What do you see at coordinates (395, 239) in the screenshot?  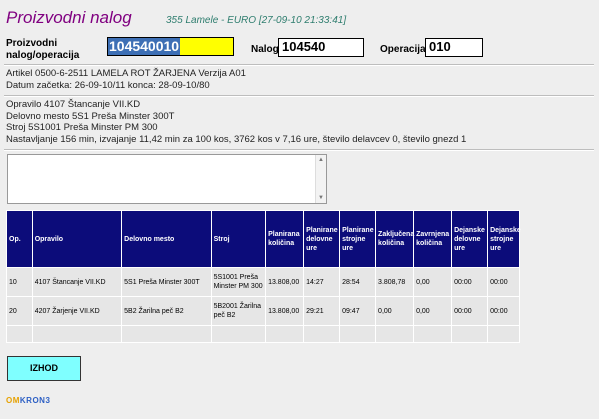 I see `col-header: Zaključena količina` at bounding box center [395, 239].